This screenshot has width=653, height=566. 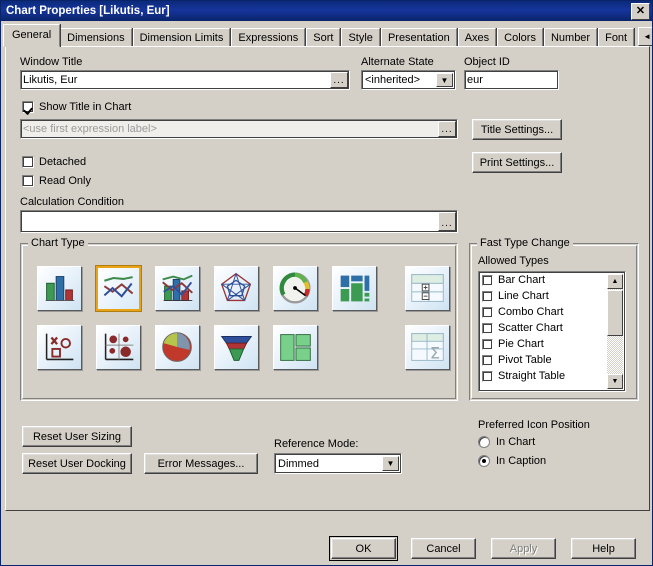 What do you see at coordinates (552, 312) in the screenshot?
I see `list-item: Combo Chart` at bounding box center [552, 312].